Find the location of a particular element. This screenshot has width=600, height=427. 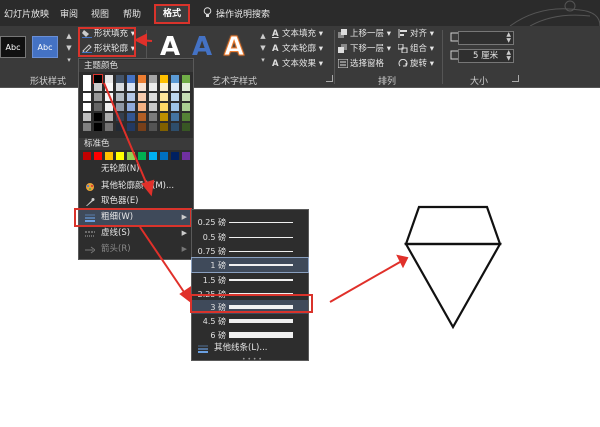

width-input: 5 厘米 ▲ ▼ is located at coordinates (486, 56).